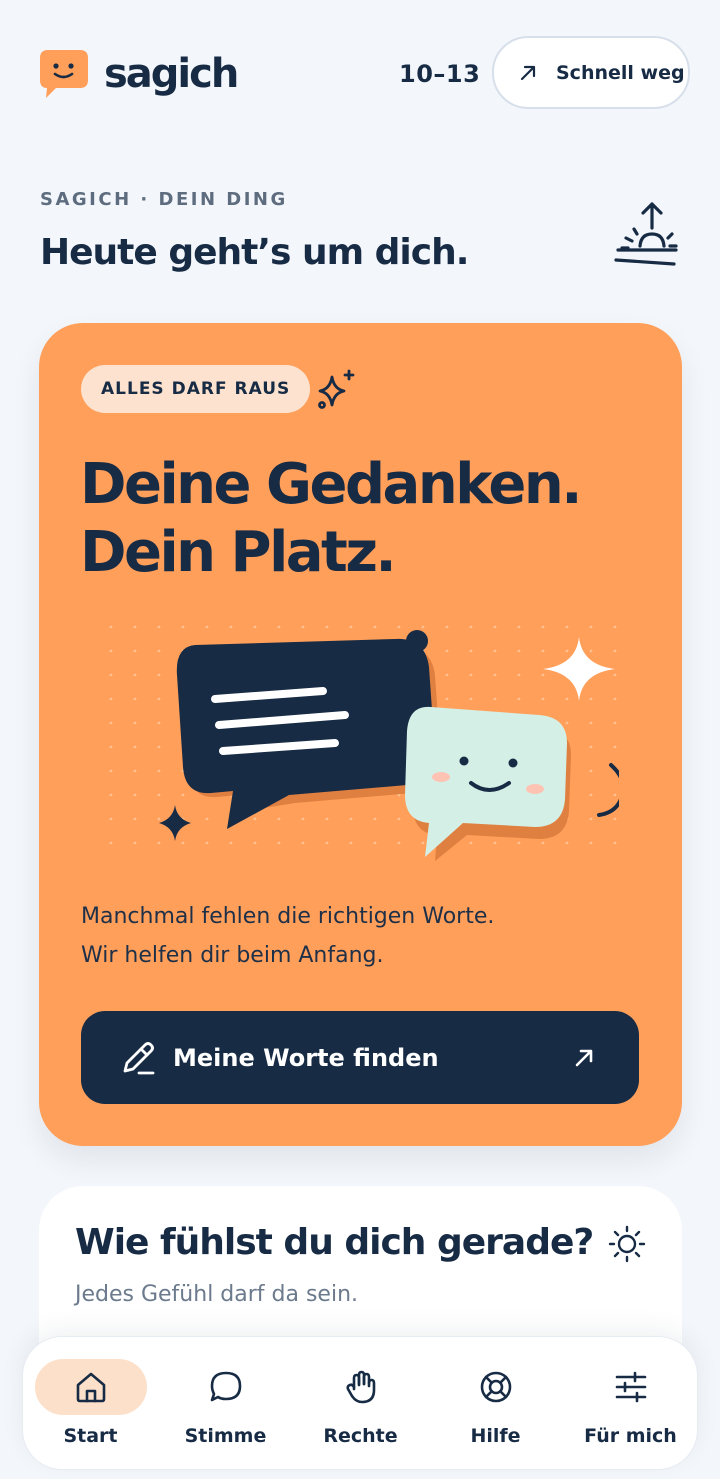  What do you see at coordinates (225, 1436) in the screenshot?
I see `tab-label: Stimme` at bounding box center [225, 1436].